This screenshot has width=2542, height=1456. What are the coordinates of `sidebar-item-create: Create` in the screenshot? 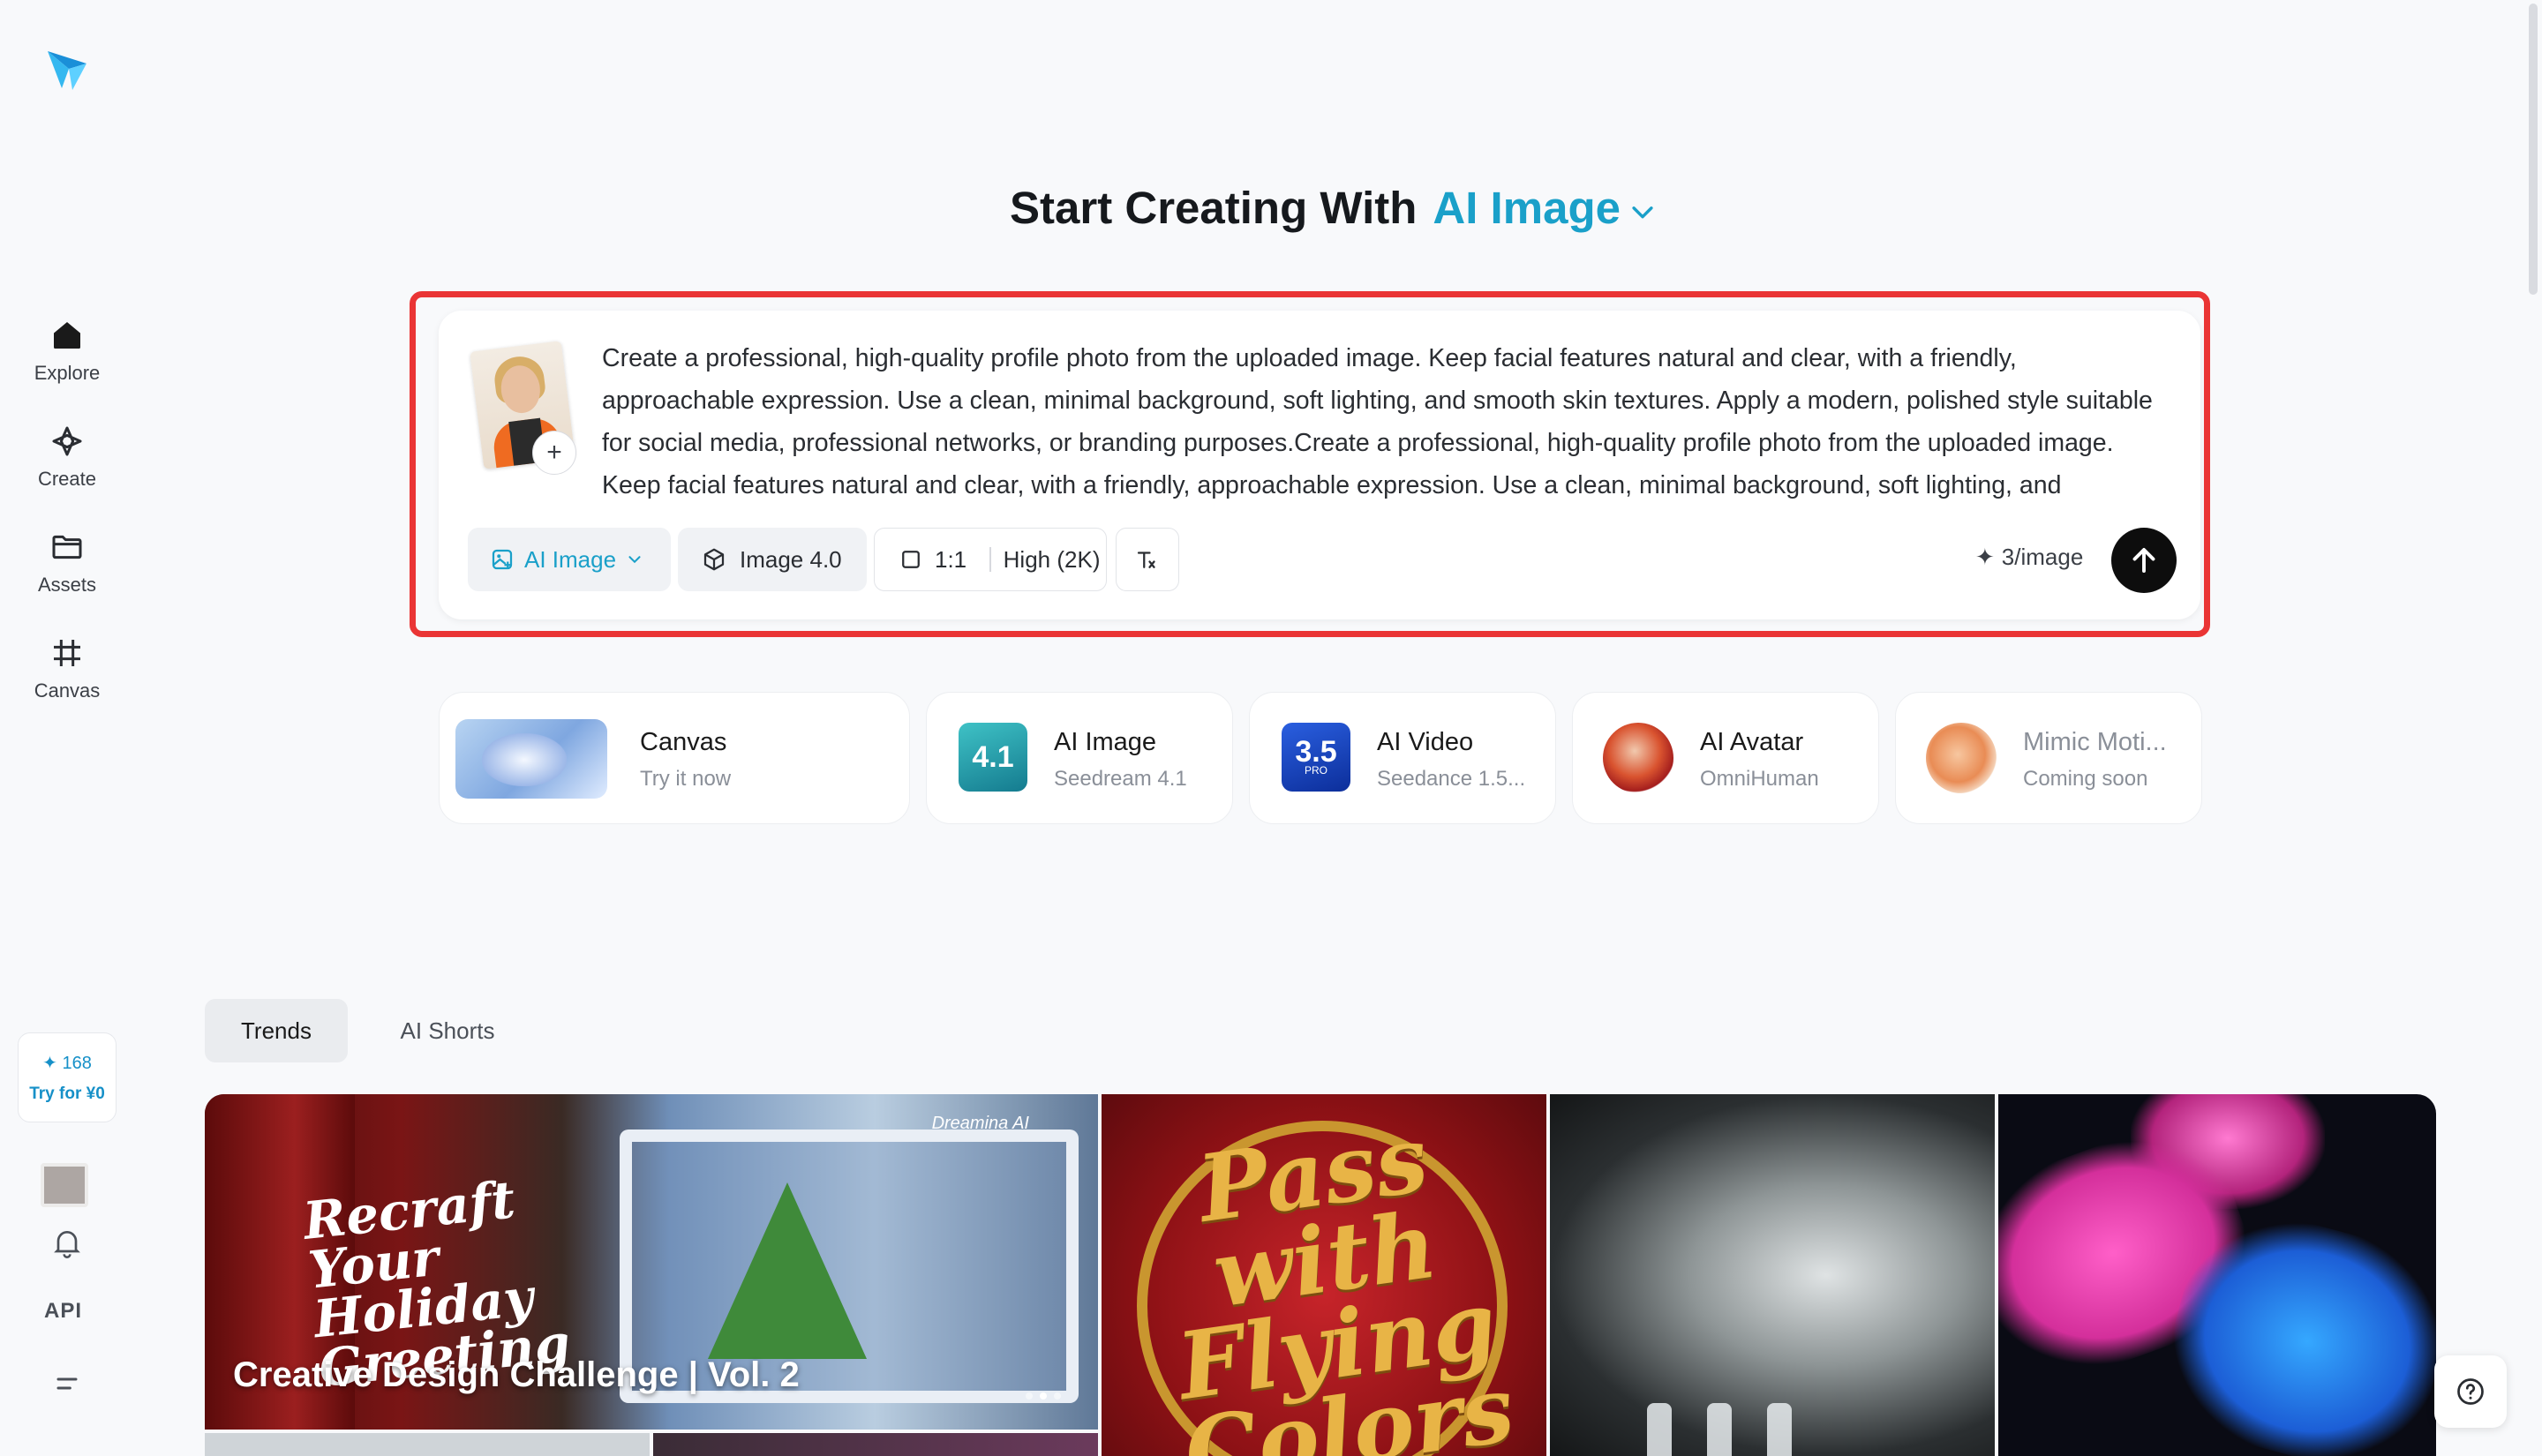 It's located at (67, 458).